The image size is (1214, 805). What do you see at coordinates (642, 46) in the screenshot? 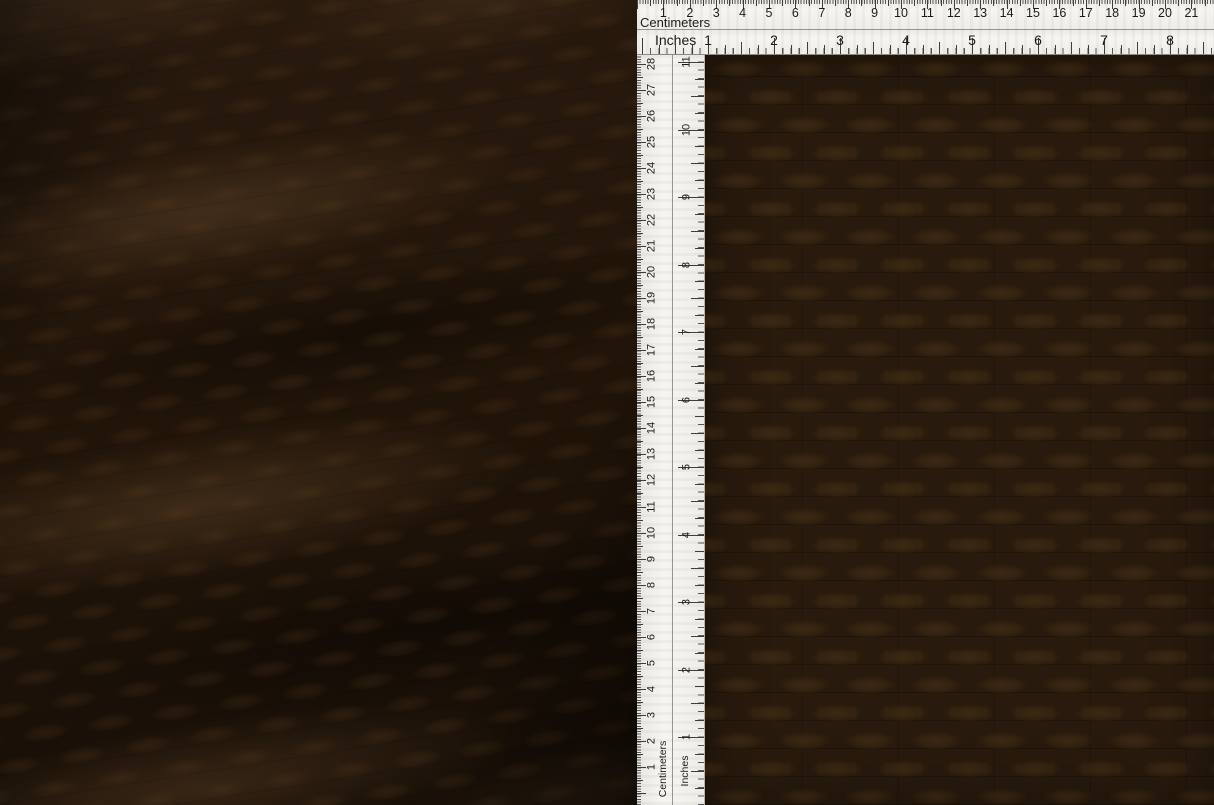
I see `inch-tick` at bounding box center [642, 46].